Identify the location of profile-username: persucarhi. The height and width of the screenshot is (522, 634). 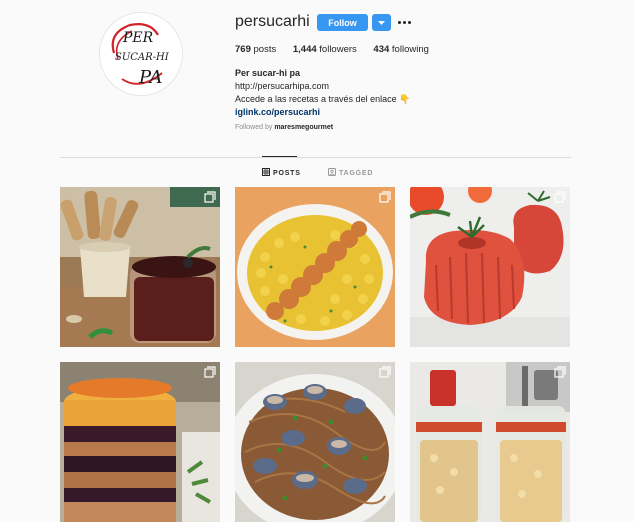
(272, 21).